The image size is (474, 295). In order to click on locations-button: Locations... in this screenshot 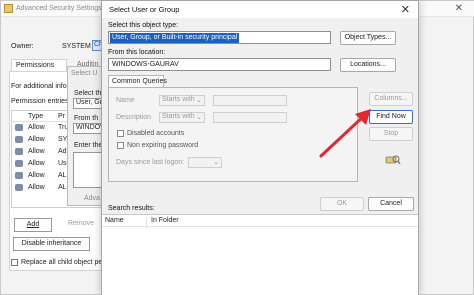, I will do `click(368, 65)`.